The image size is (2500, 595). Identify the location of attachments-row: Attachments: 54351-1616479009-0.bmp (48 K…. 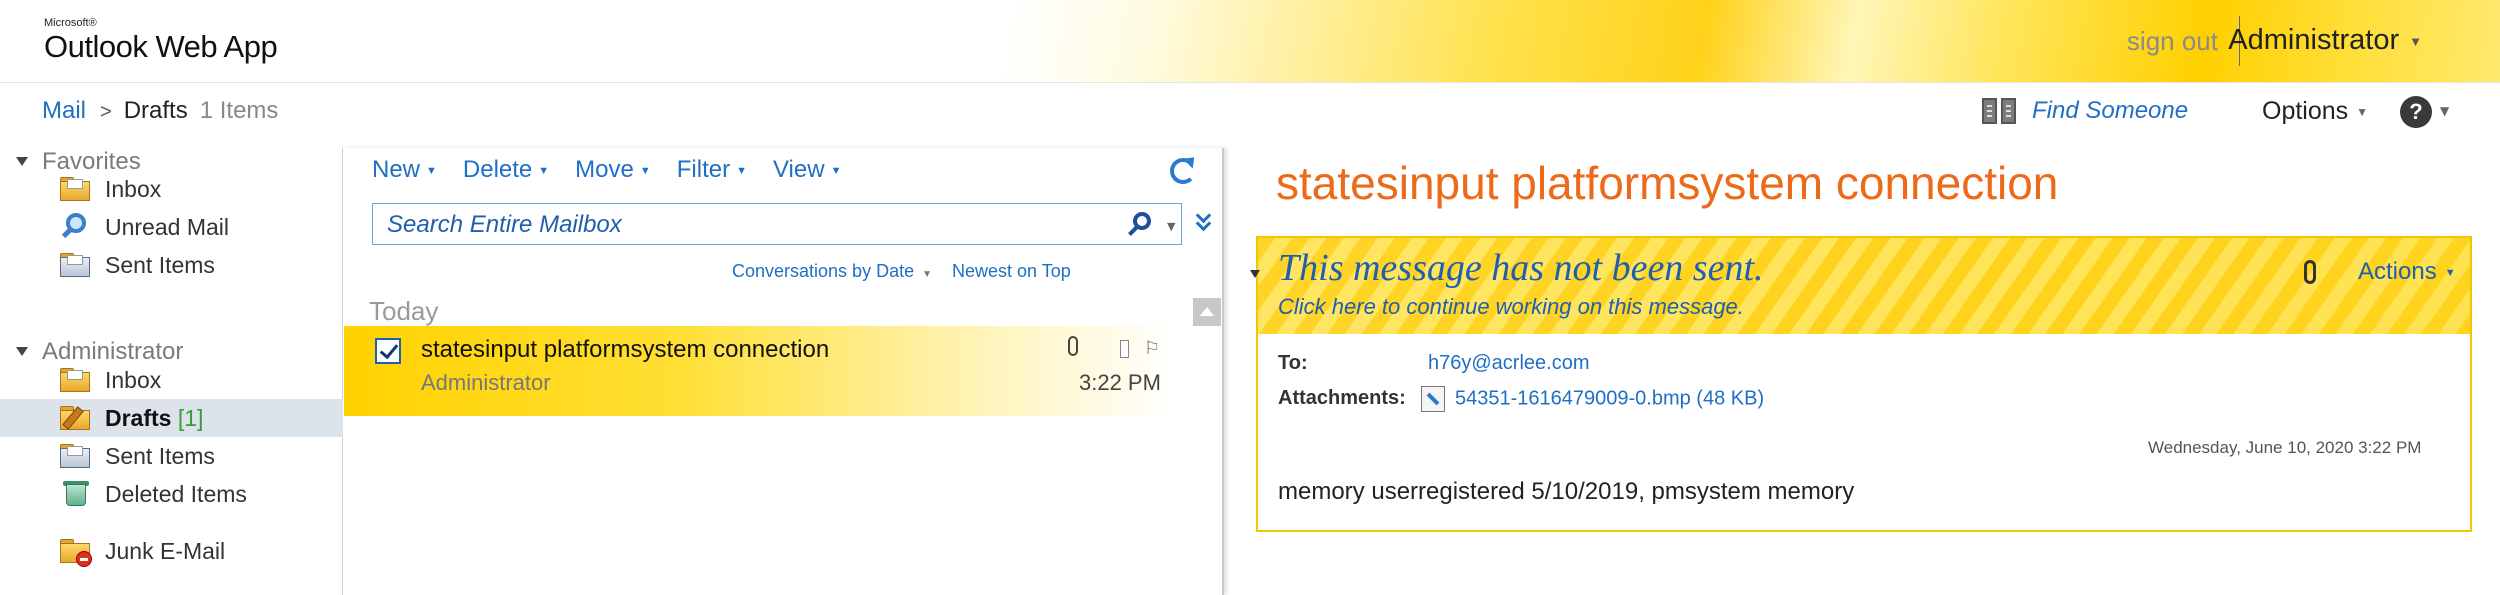
(1521, 399).